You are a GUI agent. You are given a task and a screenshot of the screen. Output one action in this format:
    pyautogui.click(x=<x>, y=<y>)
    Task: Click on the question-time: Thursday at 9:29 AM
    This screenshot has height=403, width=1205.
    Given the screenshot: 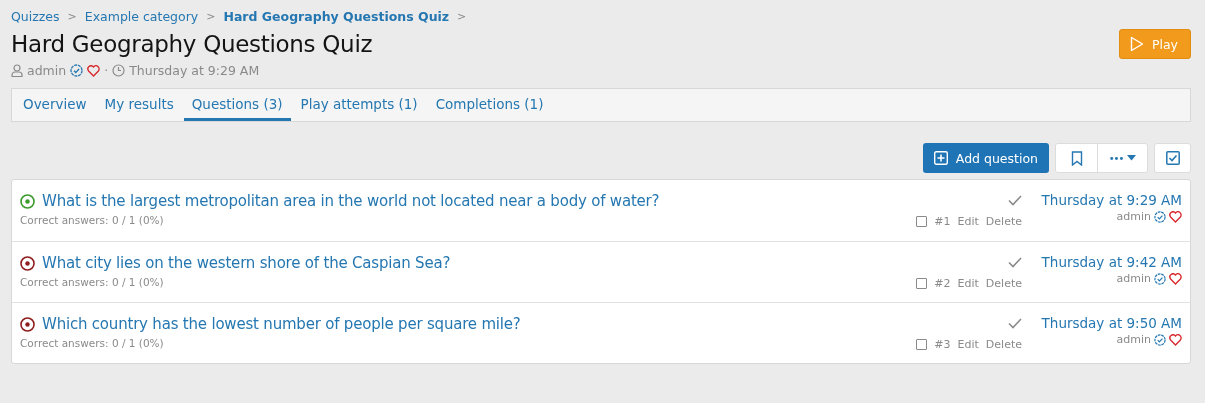 What is the action you would take?
    pyautogui.click(x=1111, y=200)
    